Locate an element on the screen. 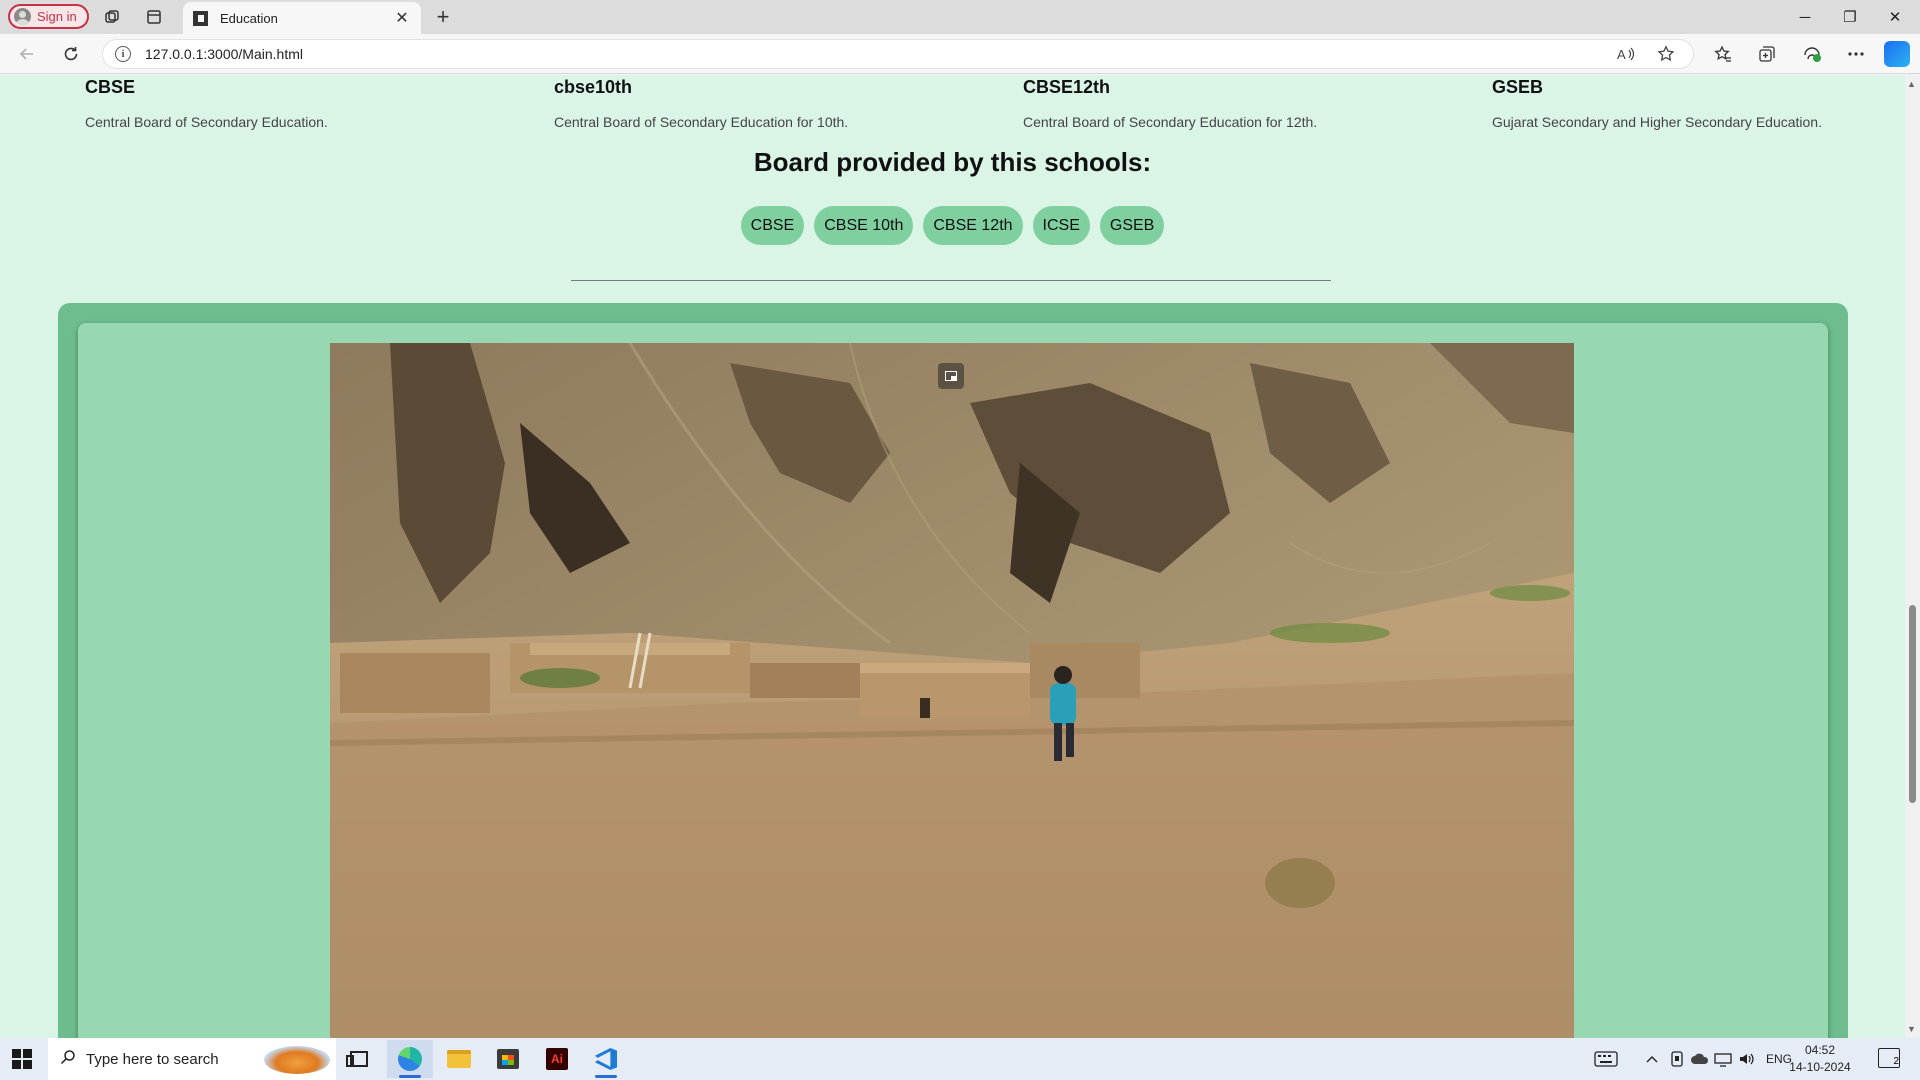  collections-icon is located at coordinates (1767, 54).